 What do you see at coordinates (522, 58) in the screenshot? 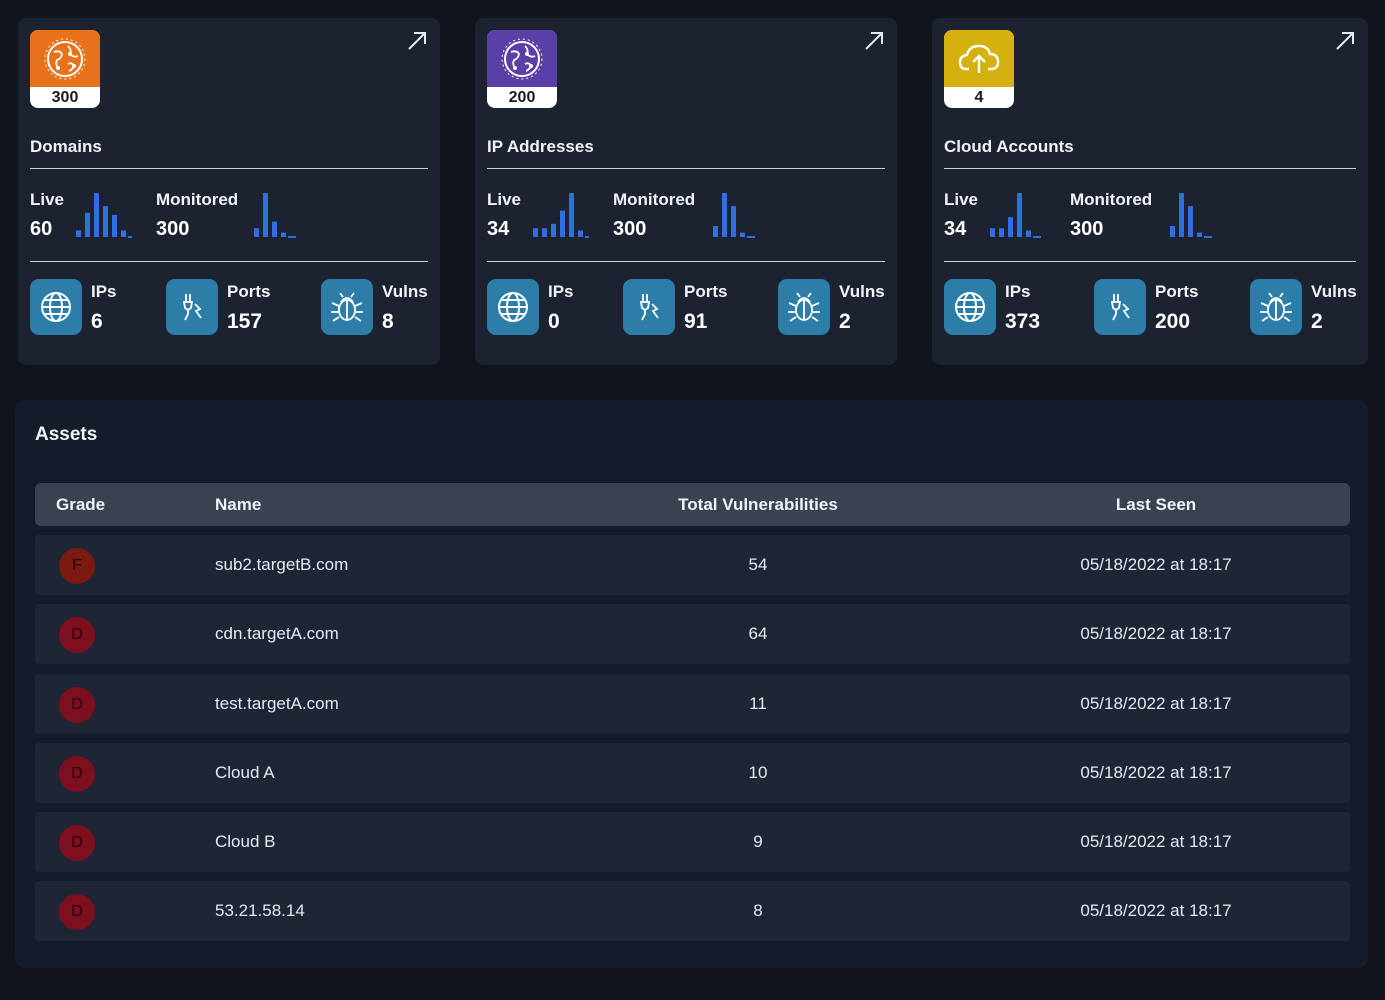
I see `globe-network-icon` at bounding box center [522, 58].